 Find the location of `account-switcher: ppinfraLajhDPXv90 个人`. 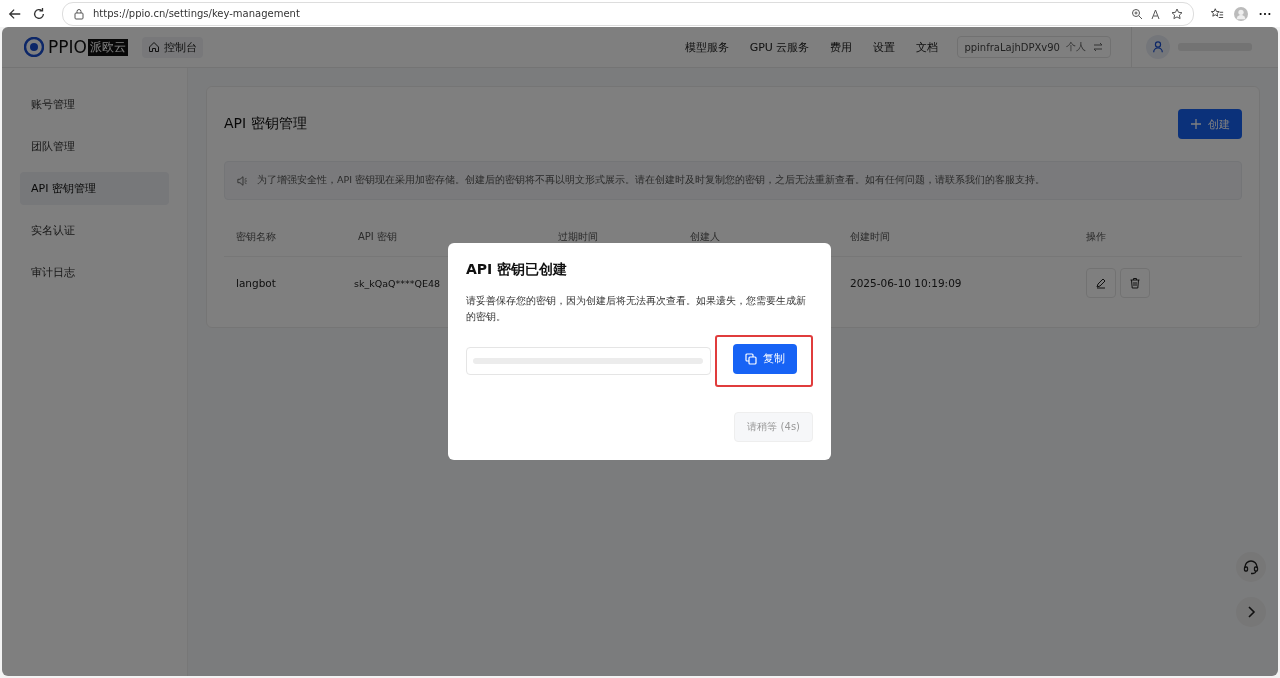

account-switcher: ppinfraLajhDPXv90 个人 is located at coordinates (1034, 47).